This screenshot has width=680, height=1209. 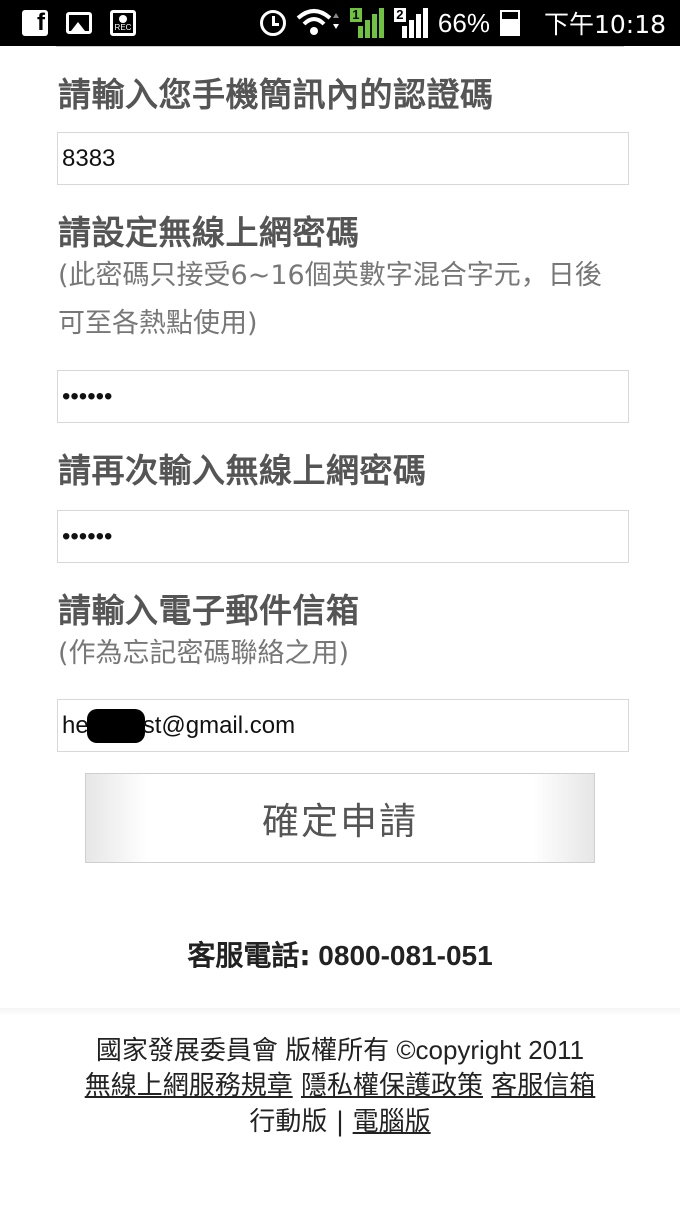 What do you see at coordinates (340, 1050) in the screenshot?
I see `copyright-text: 國家發展委員會 版權所有 ©copyright 2011` at bounding box center [340, 1050].